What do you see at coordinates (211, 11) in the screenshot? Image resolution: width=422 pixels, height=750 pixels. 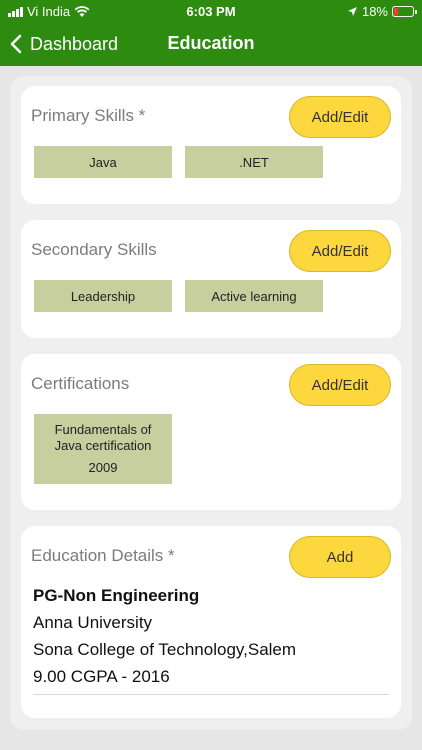 I see `status-bar: Vi India 6:03 PM 18%` at bounding box center [211, 11].